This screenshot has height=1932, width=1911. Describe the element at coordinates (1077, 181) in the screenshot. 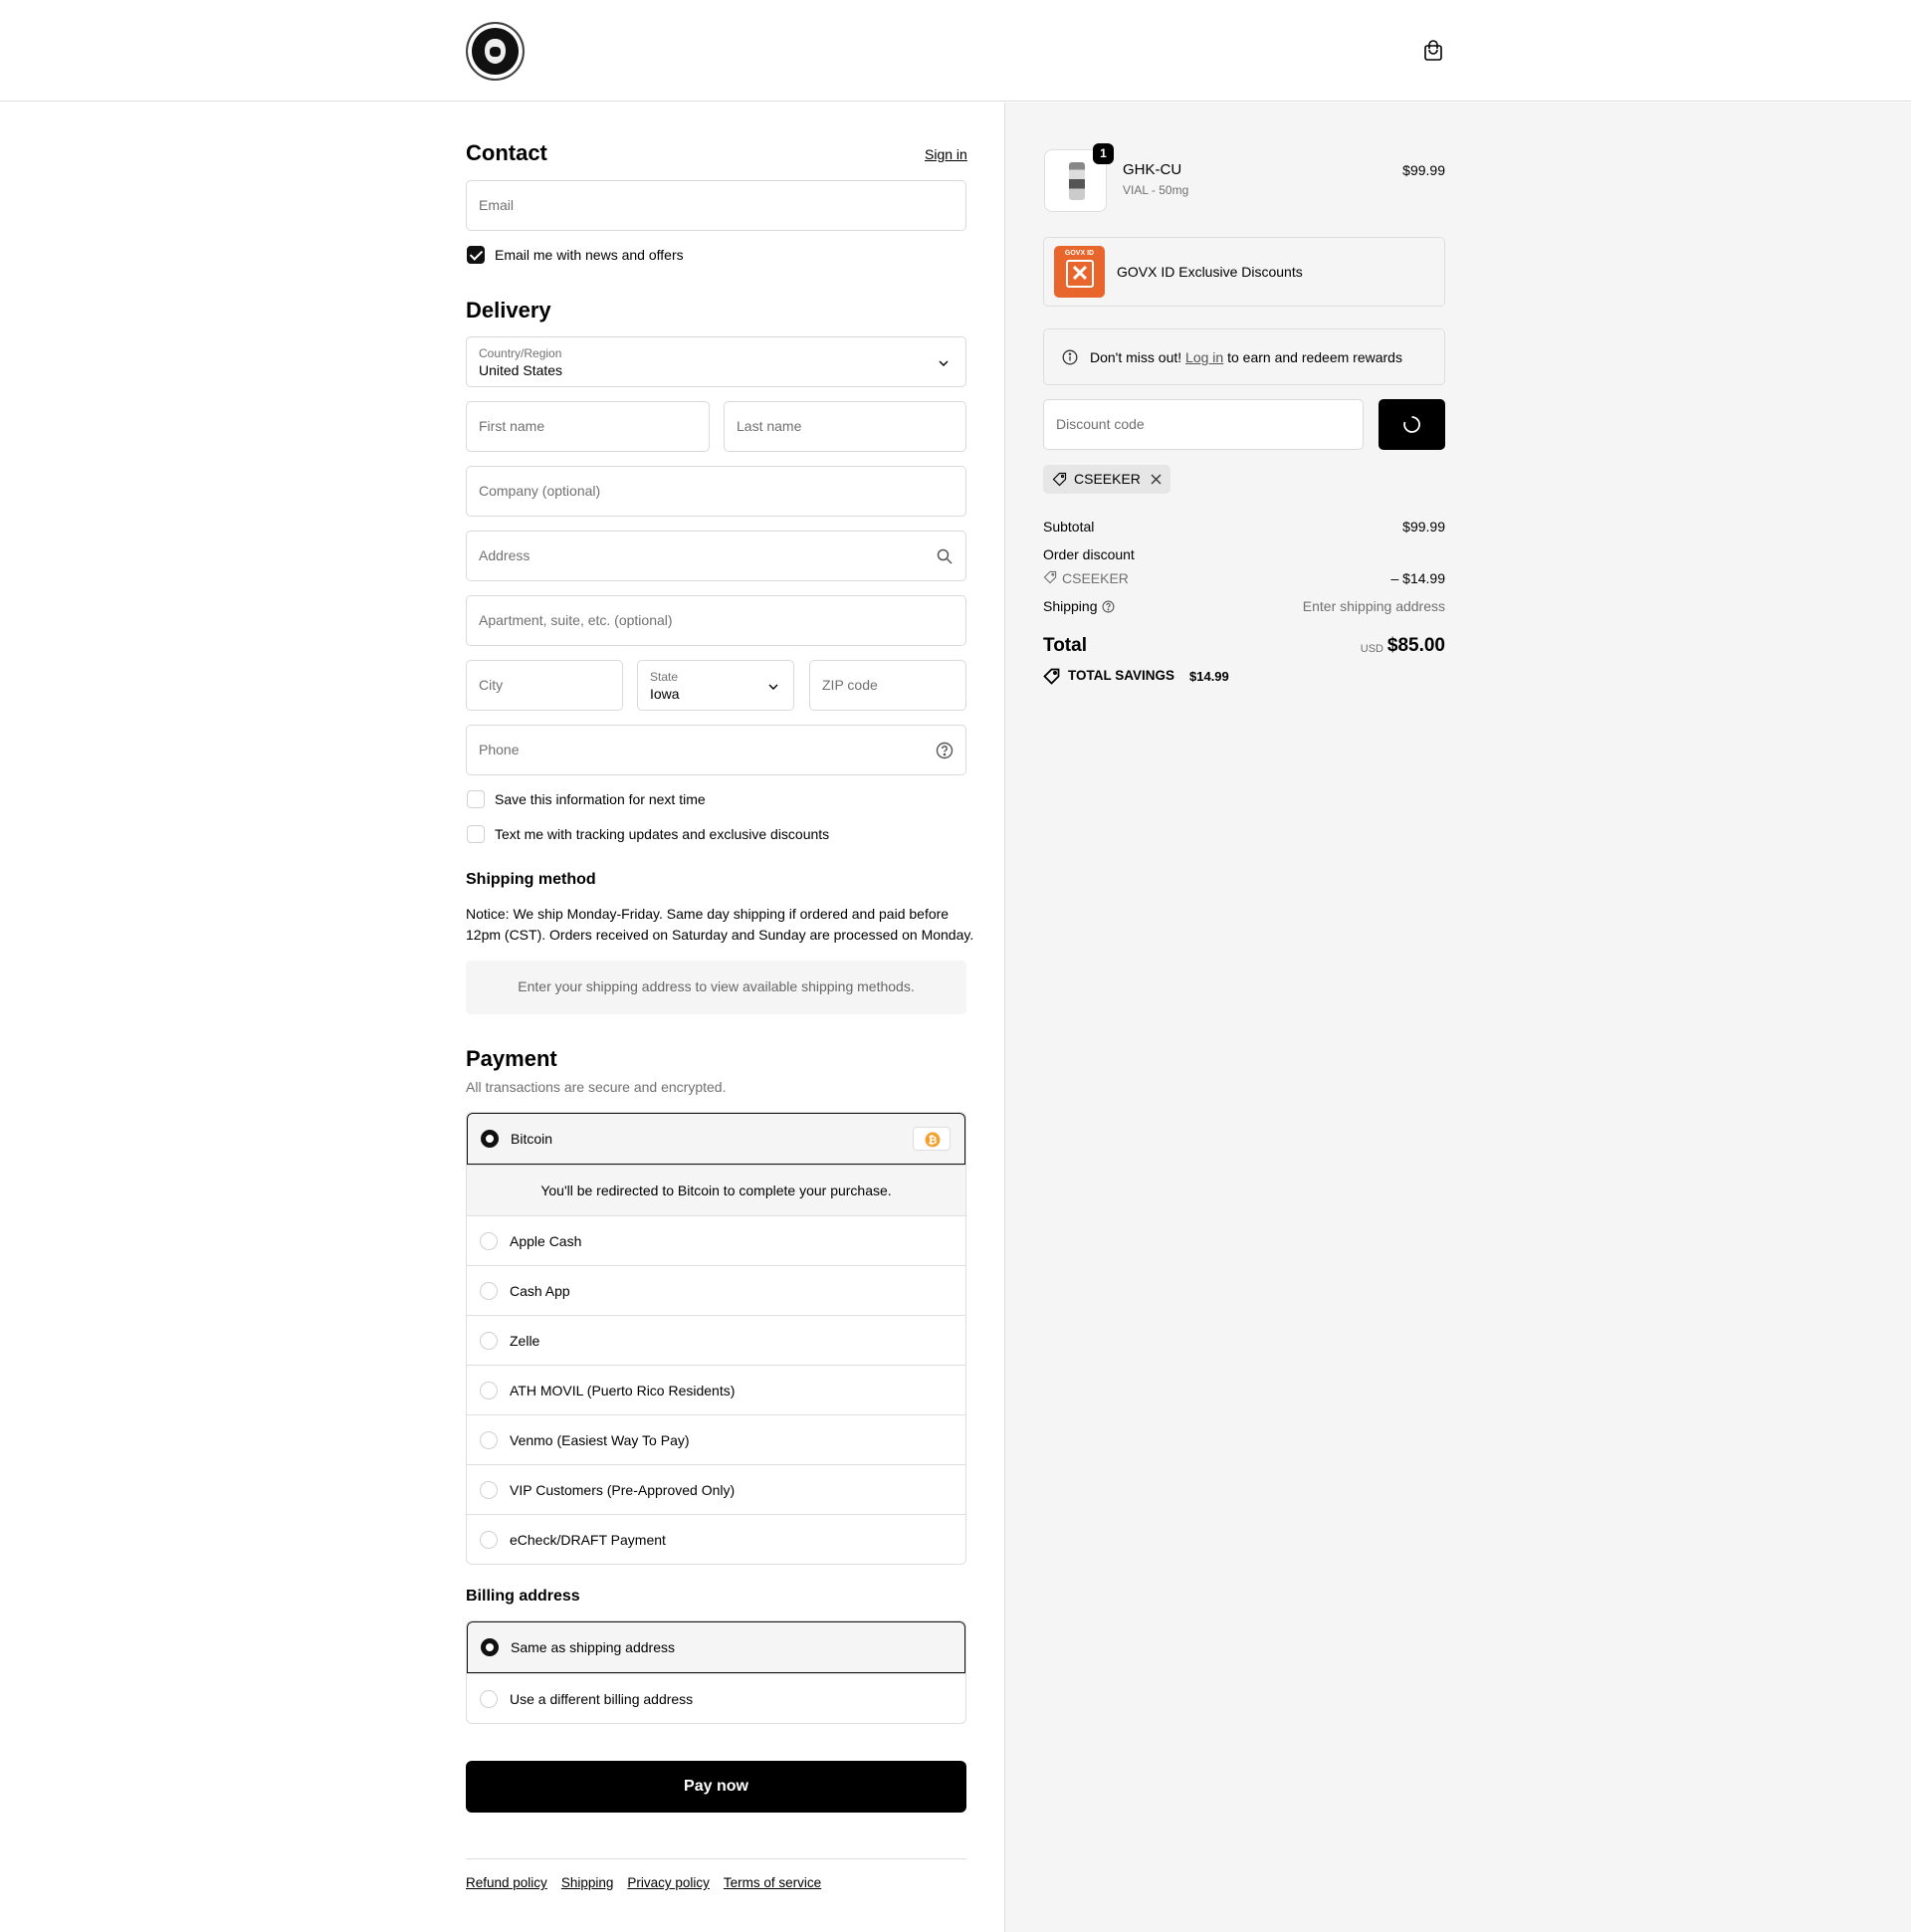

I see `vial-image` at that location.